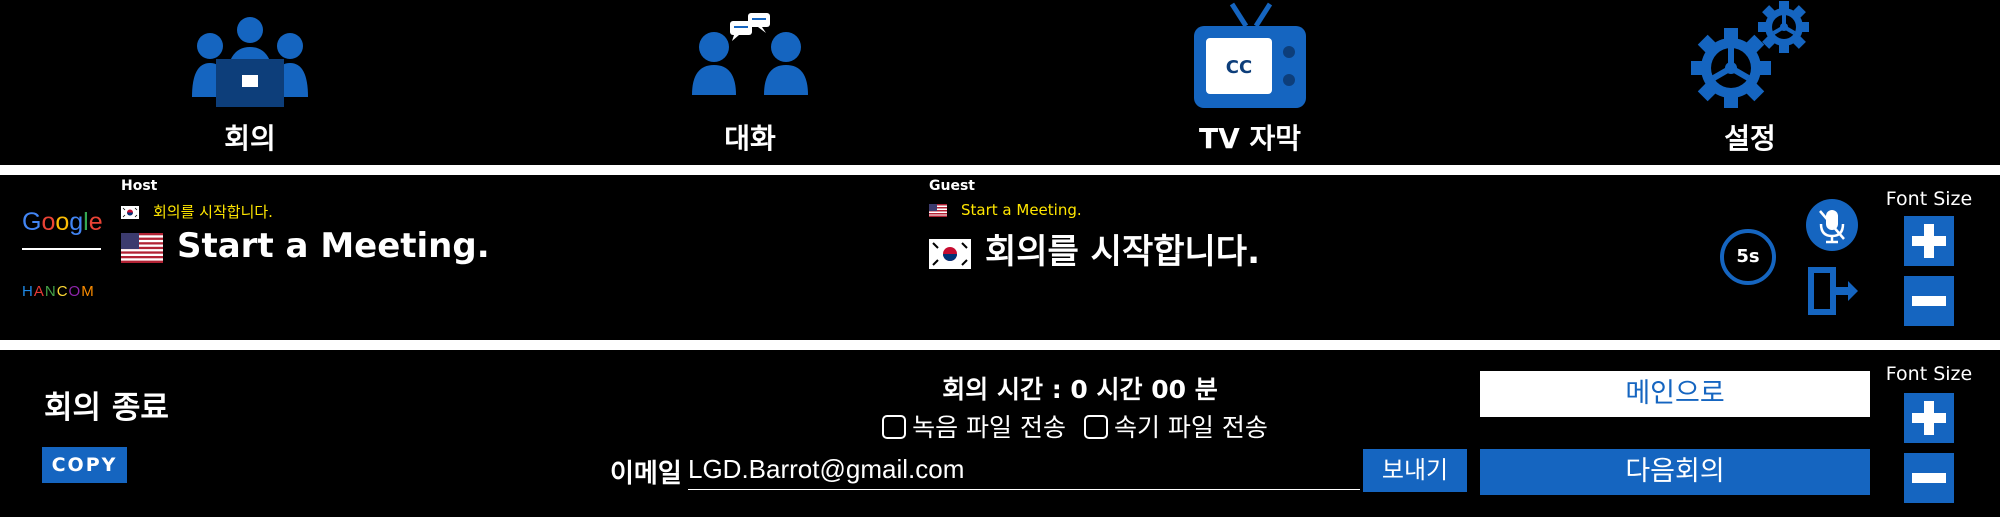 This screenshot has height=517, width=2000. I want to click on copy-button: COPY, so click(84, 465).